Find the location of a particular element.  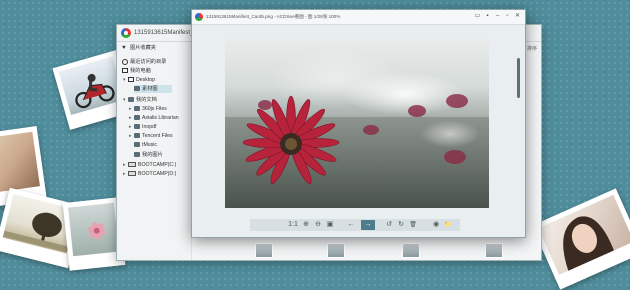

sort-button: 排序 is located at coordinates (532, 48).